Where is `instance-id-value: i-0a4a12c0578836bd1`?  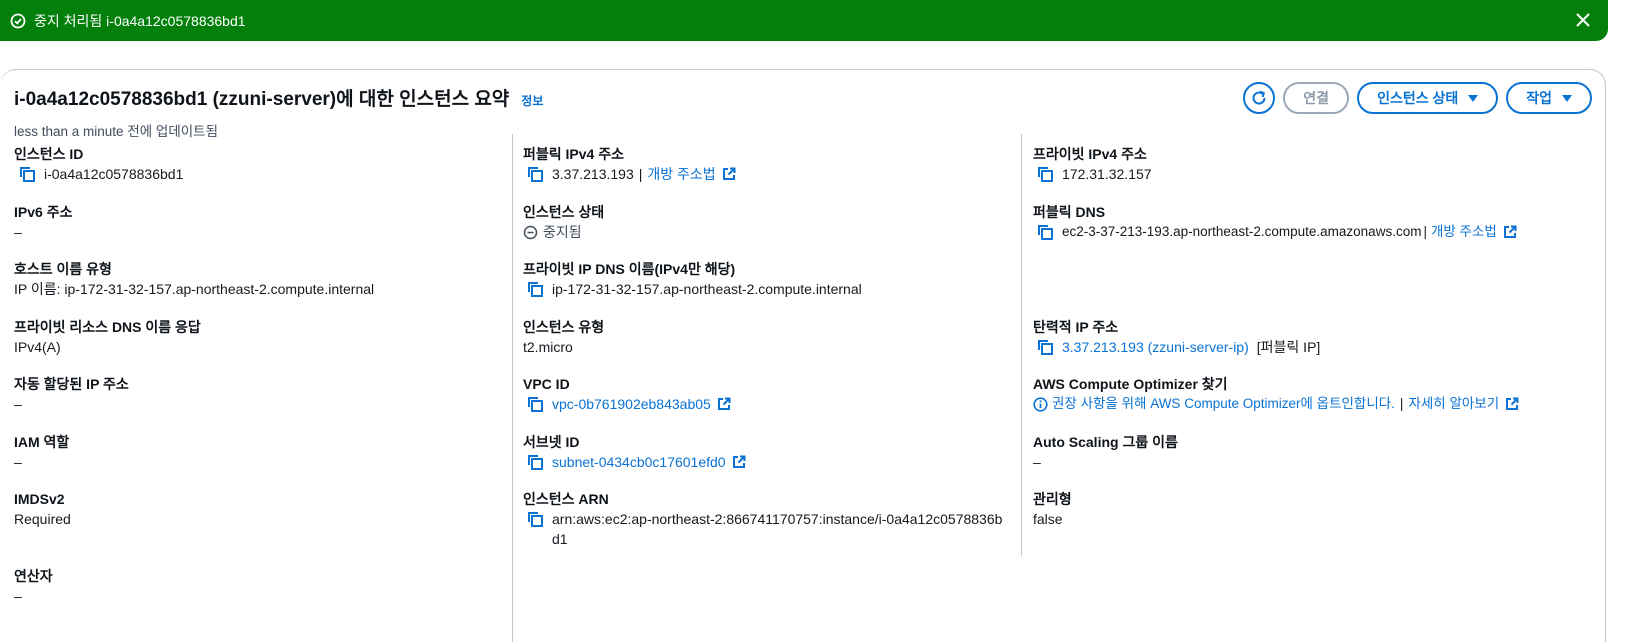 instance-id-value: i-0a4a12c0578836bd1 is located at coordinates (114, 174).